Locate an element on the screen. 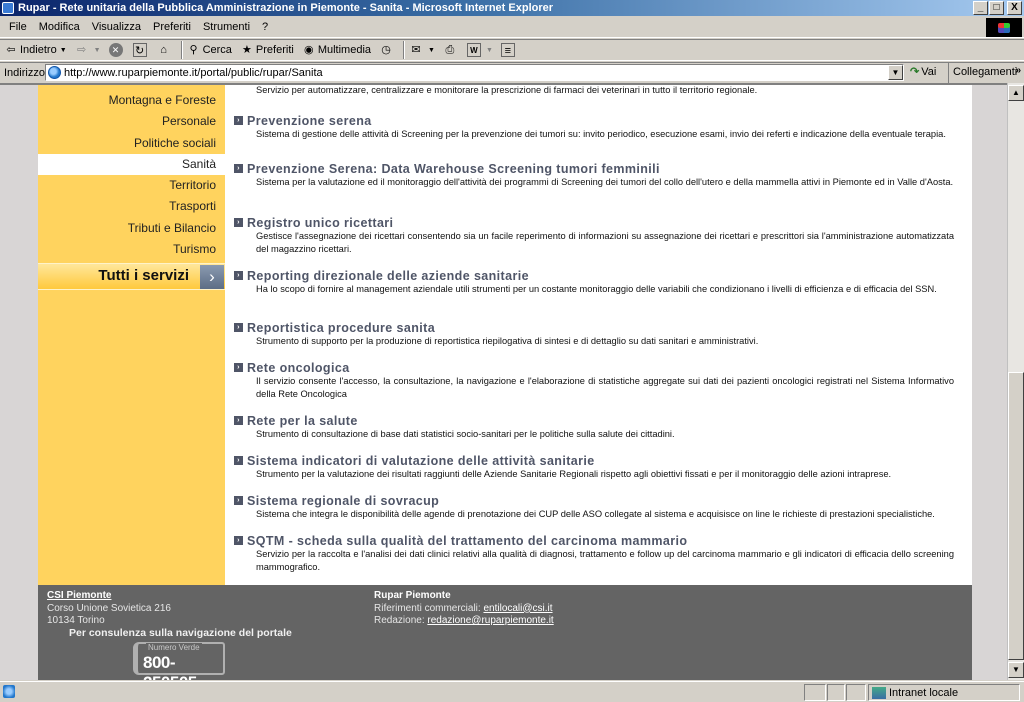 The width and height of the screenshot is (1024, 702). refresh-button: ↻ is located at coordinates (140, 50).